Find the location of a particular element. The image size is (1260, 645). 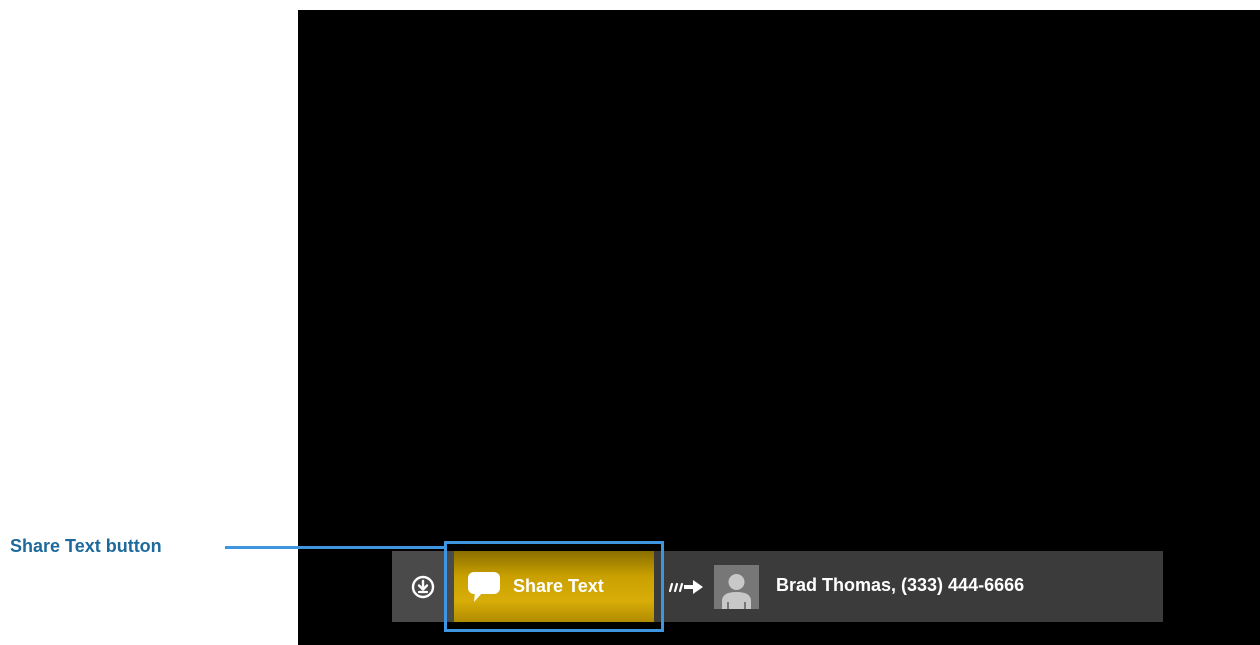

callout-leader-line is located at coordinates (334, 547).